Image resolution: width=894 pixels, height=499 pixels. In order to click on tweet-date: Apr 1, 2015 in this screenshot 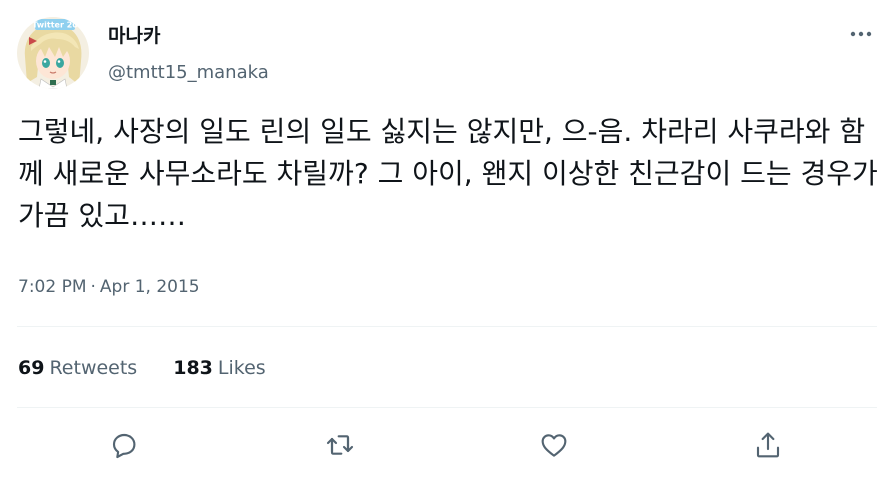, I will do `click(149, 287)`.